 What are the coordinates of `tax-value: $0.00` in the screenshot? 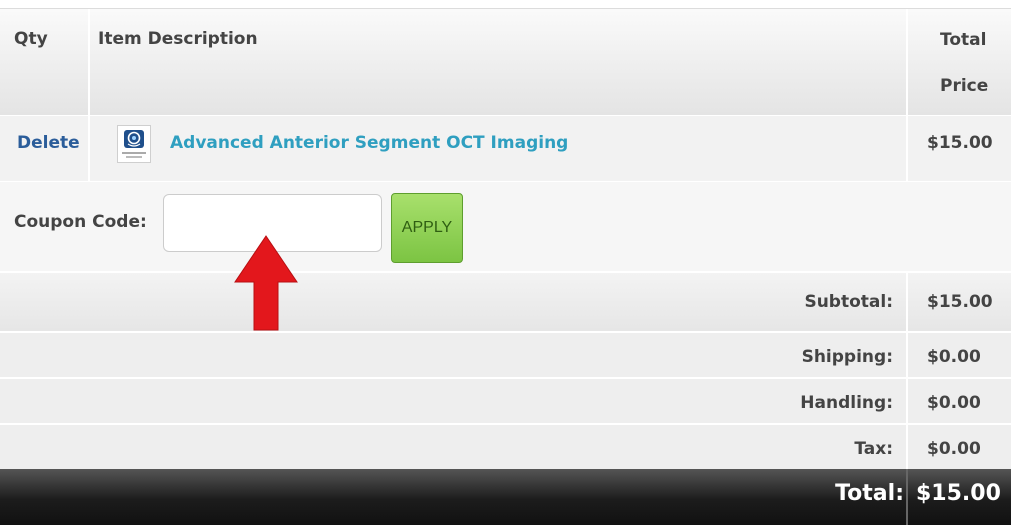 It's located at (954, 449).